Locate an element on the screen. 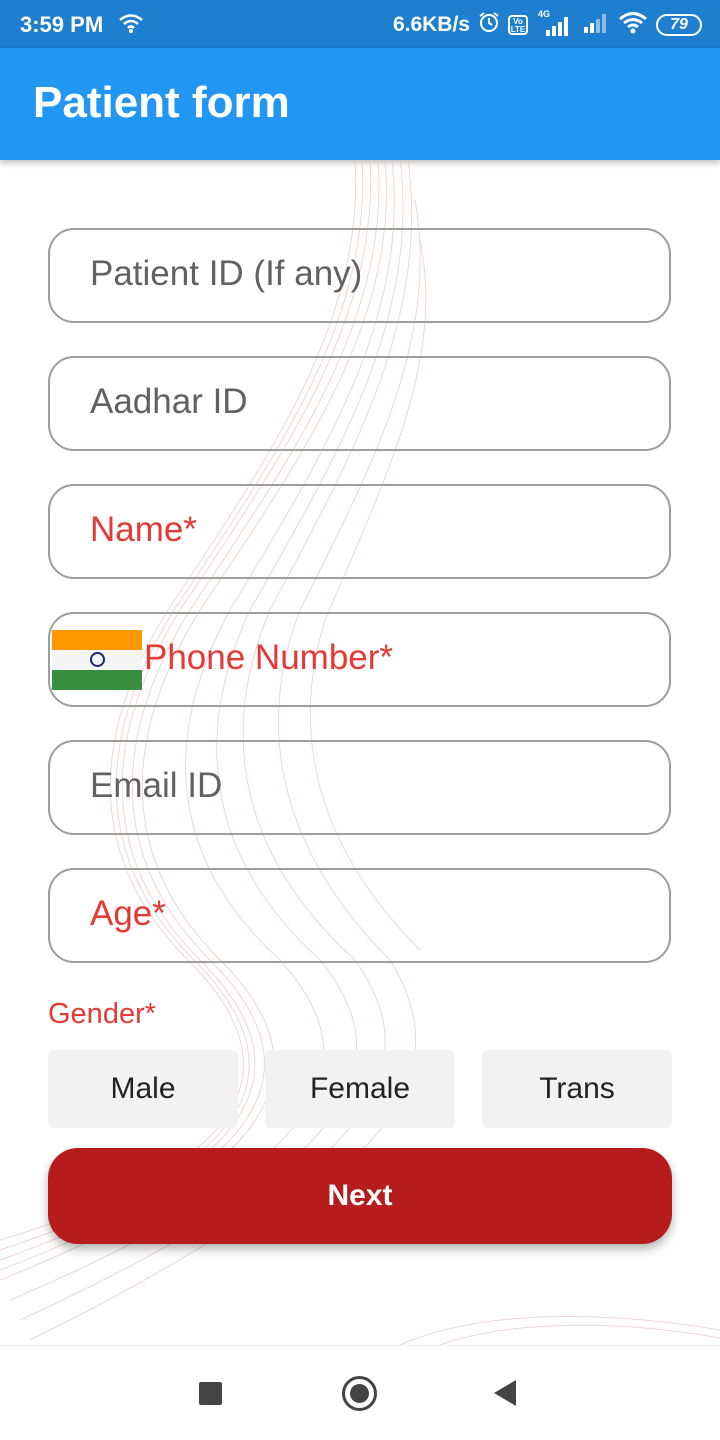 This screenshot has width=720, height=1440. signal-icon: 4G is located at coordinates (555, 23).